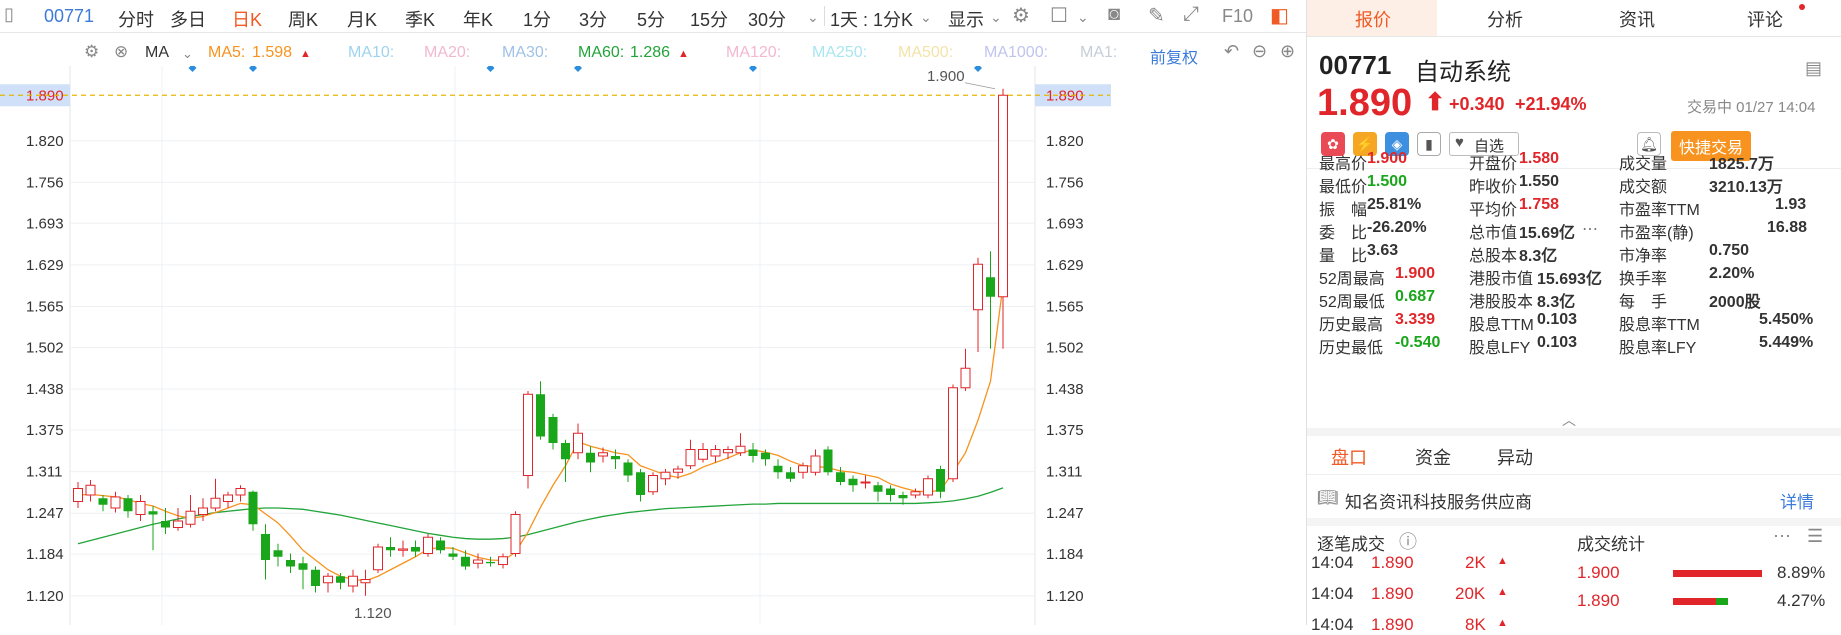  Describe the element at coordinates (227, 52) in the screenshot. I see `ma5-label: MA5:` at that location.